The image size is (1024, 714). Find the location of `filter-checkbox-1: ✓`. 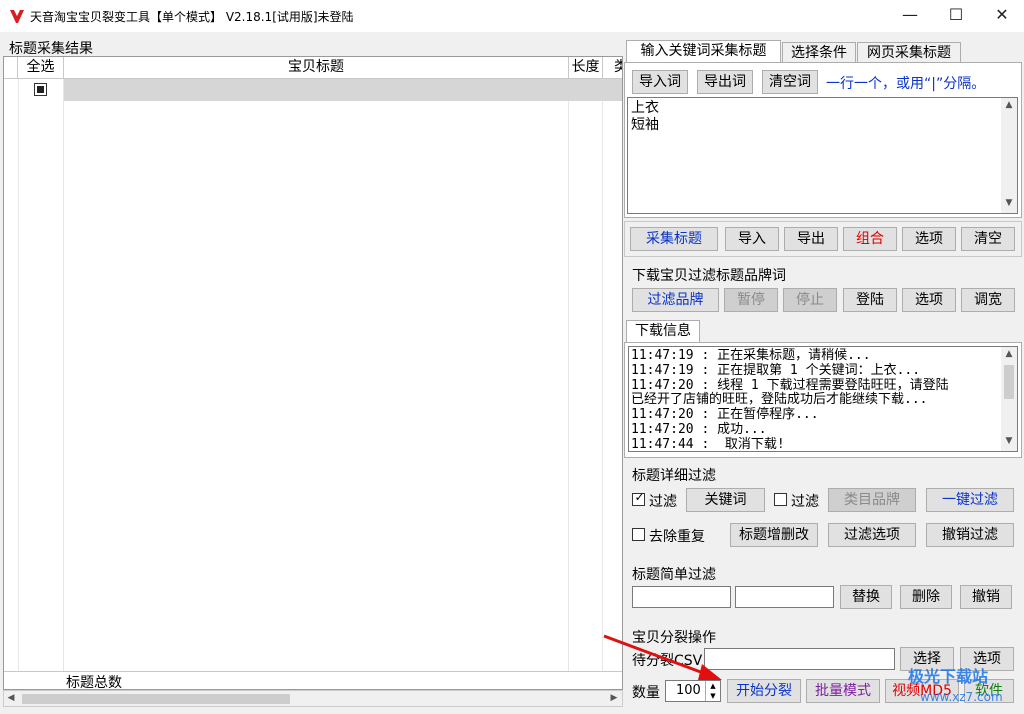

filter-checkbox-1: ✓ is located at coordinates (638, 498).